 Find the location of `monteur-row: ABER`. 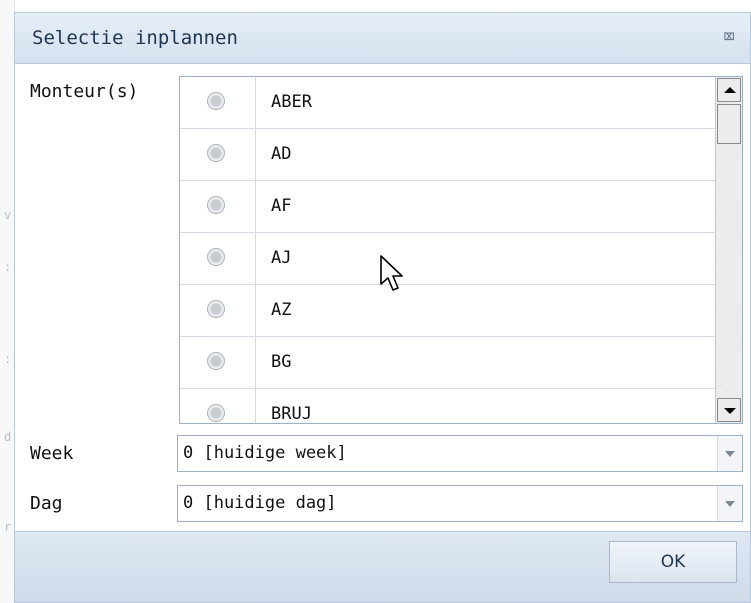

monteur-row: ABER is located at coordinates (448, 103).